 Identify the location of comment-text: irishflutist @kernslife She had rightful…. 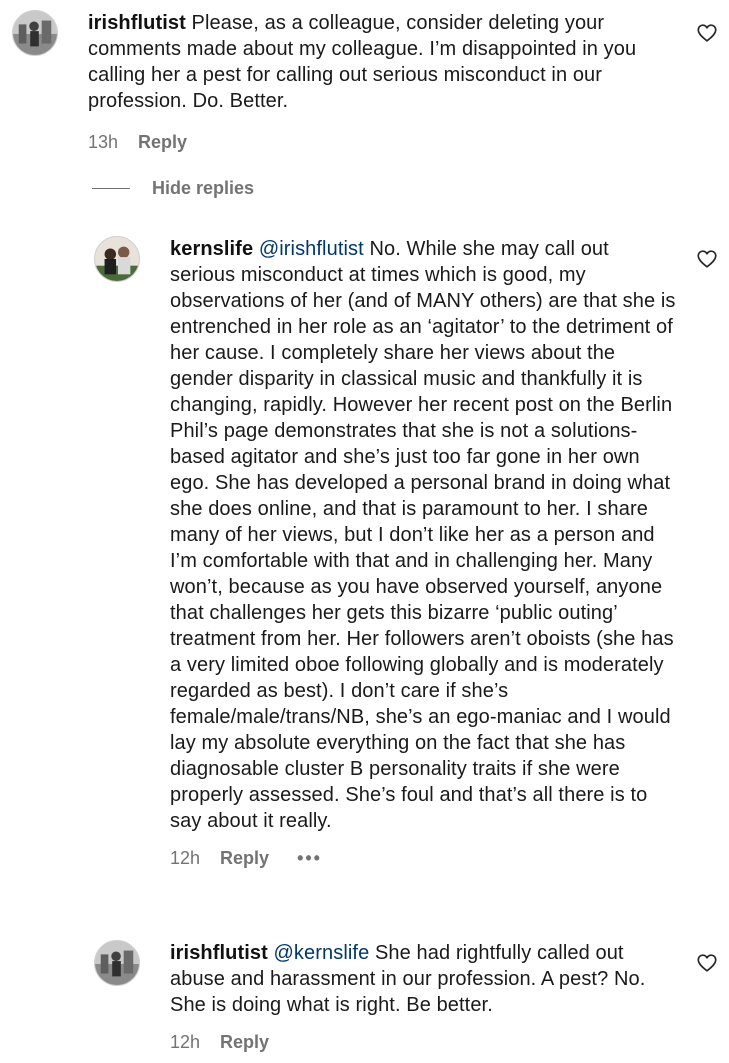
(423, 979).